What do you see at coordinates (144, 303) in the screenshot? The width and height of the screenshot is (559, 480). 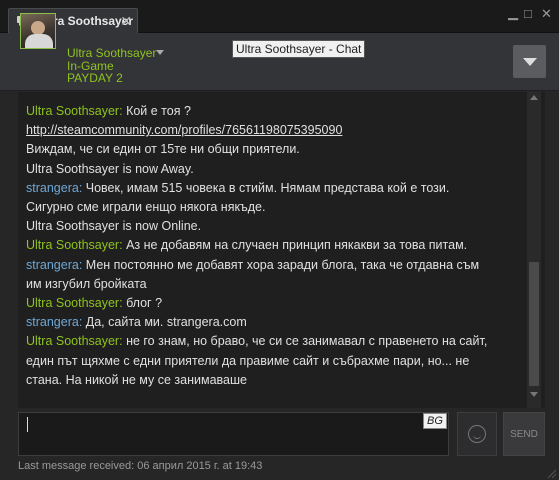 I see `message-text: блог ?` at bounding box center [144, 303].